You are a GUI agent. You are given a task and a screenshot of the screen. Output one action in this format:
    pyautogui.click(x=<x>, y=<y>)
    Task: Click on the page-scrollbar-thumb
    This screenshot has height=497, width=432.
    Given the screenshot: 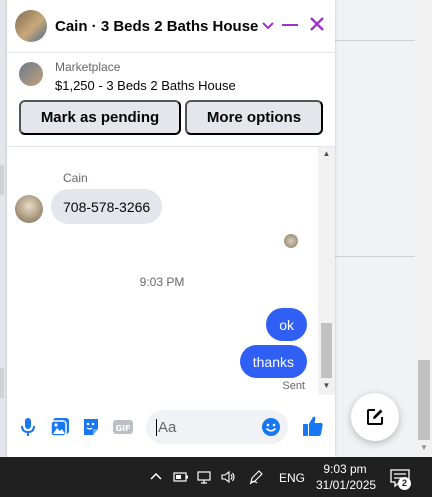 What is the action you would take?
    pyautogui.click(x=424, y=400)
    